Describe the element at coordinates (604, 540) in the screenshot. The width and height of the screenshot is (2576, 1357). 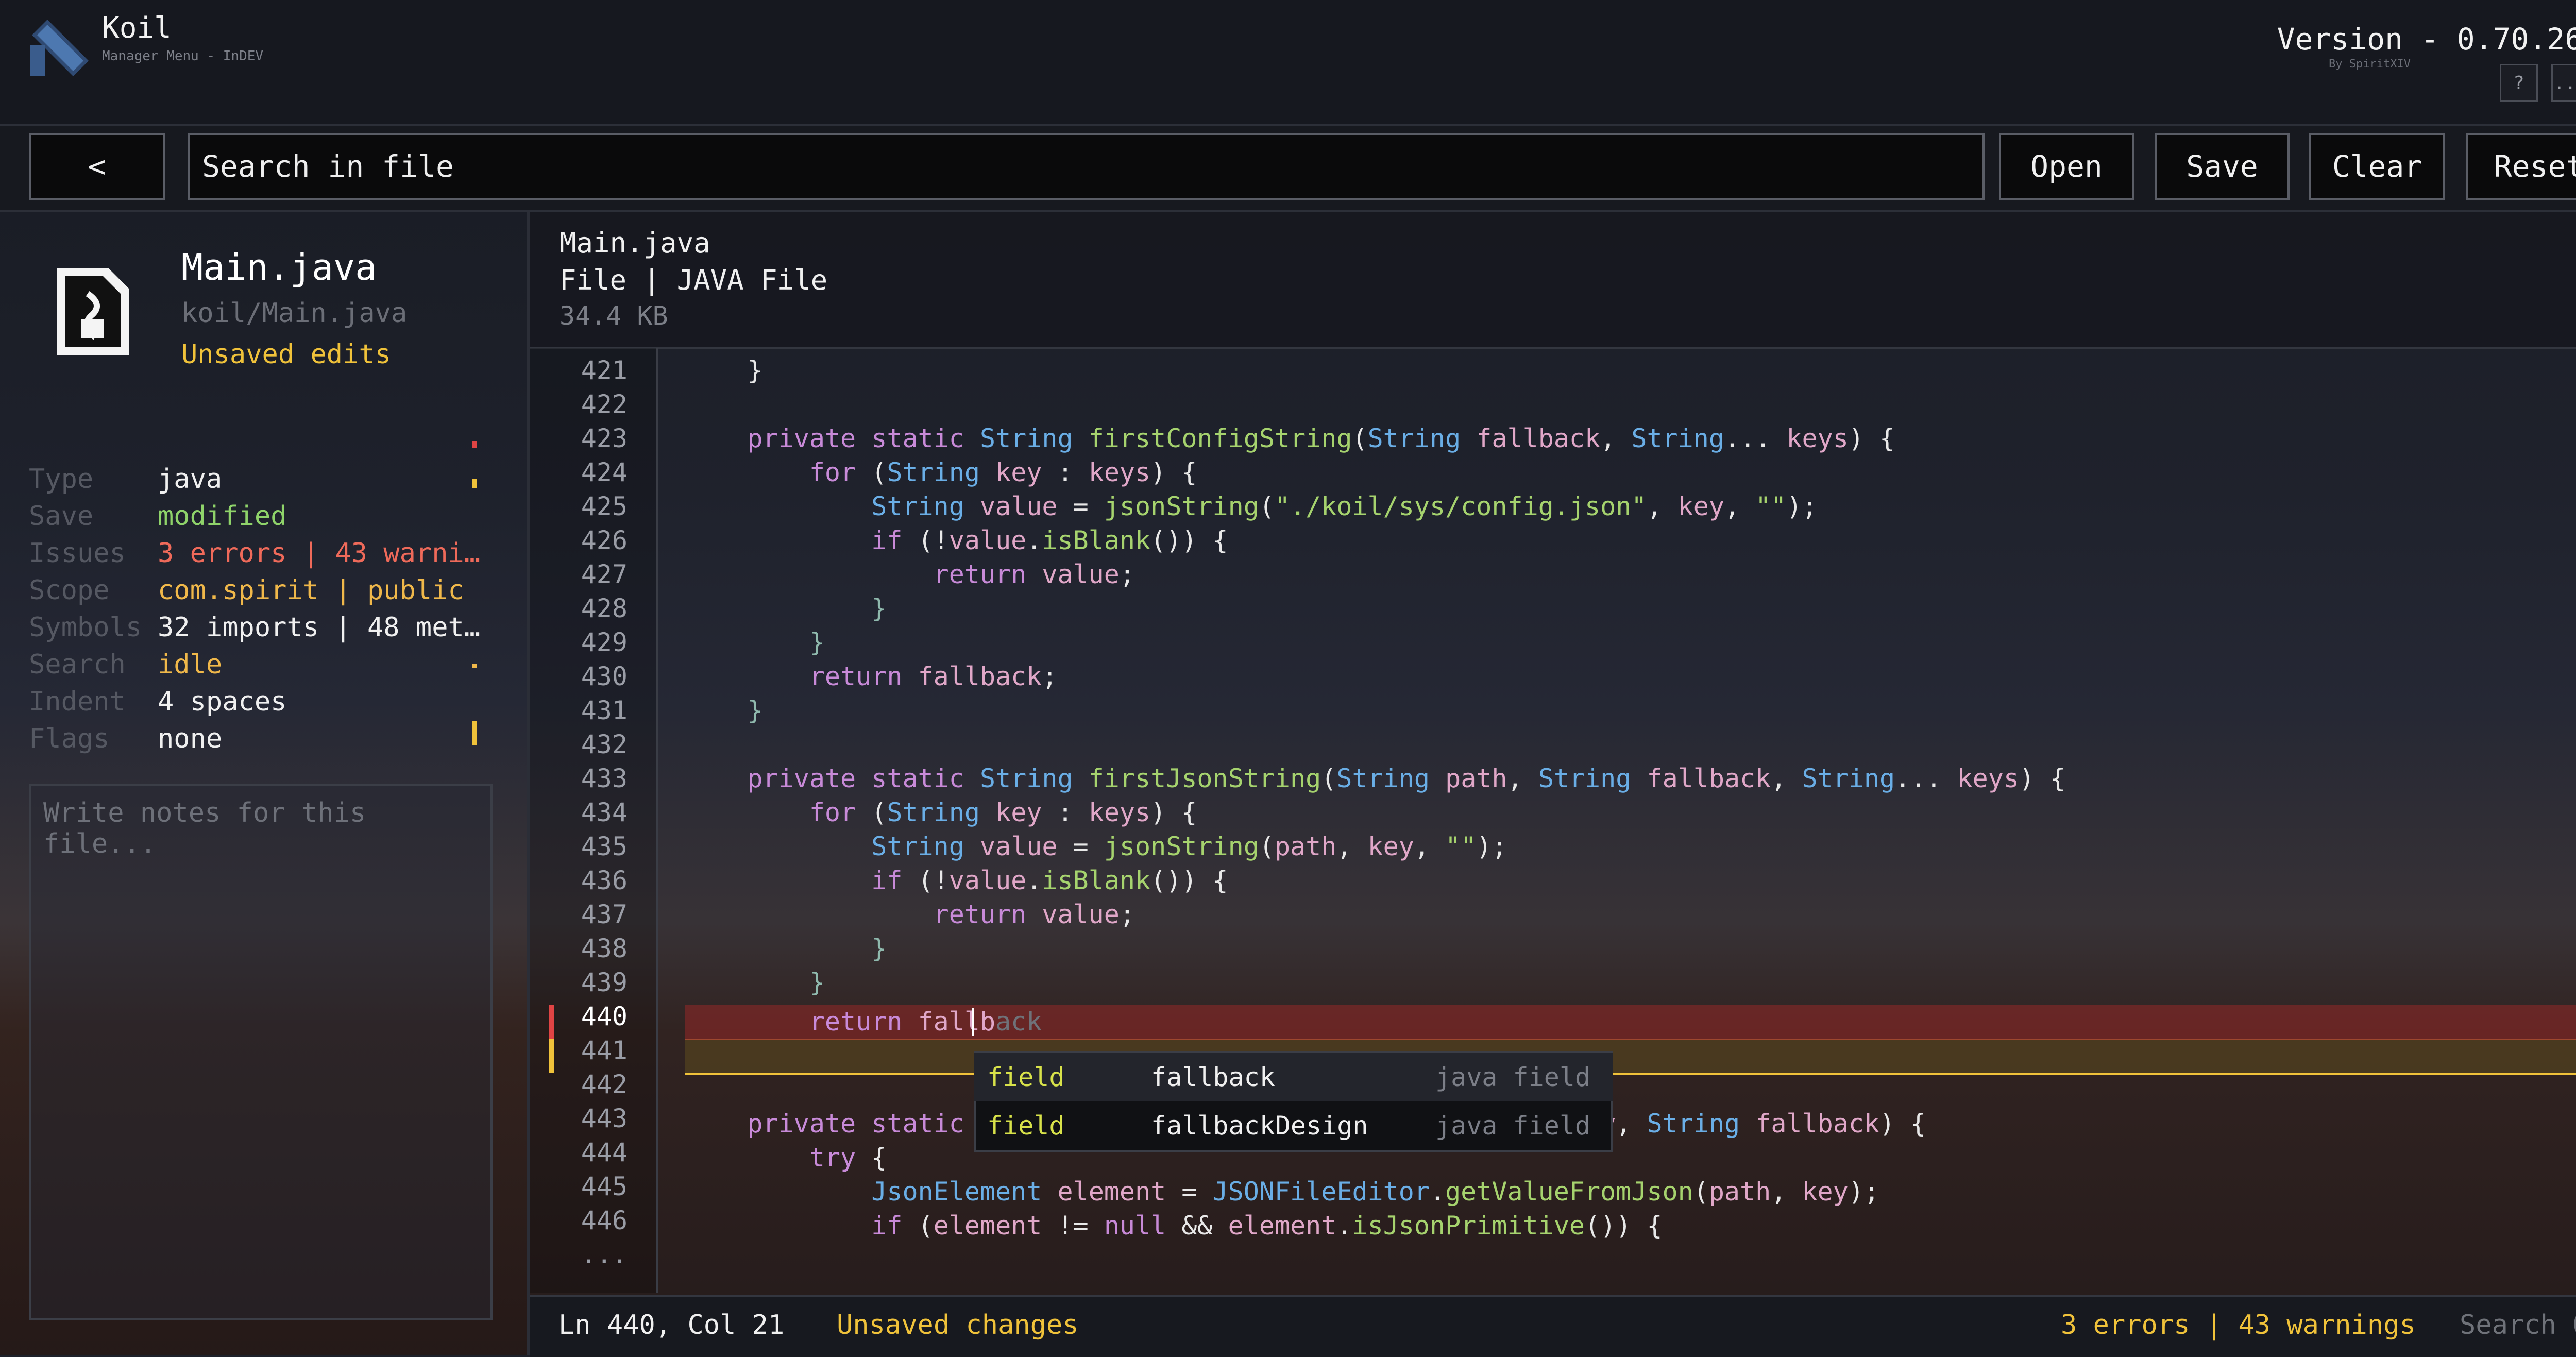
I see `line-number: 426` at that location.